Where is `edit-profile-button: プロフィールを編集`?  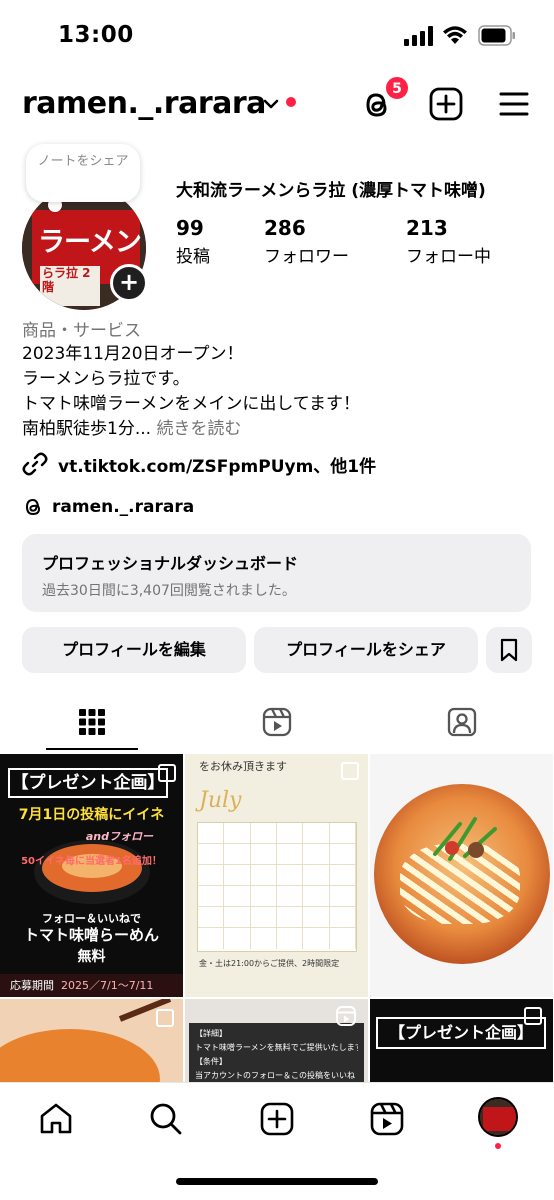 edit-profile-button: プロフィールを編集 is located at coordinates (134, 650).